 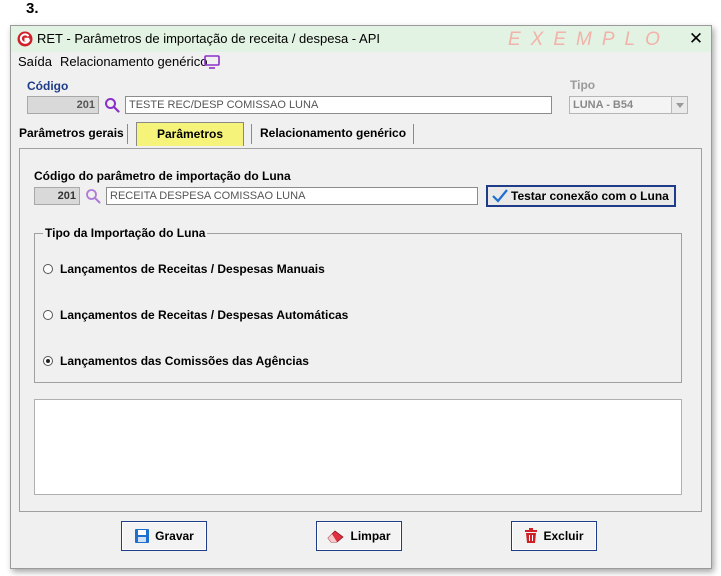 What do you see at coordinates (696, 39) in the screenshot?
I see `close-button: ✕` at bounding box center [696, 39].